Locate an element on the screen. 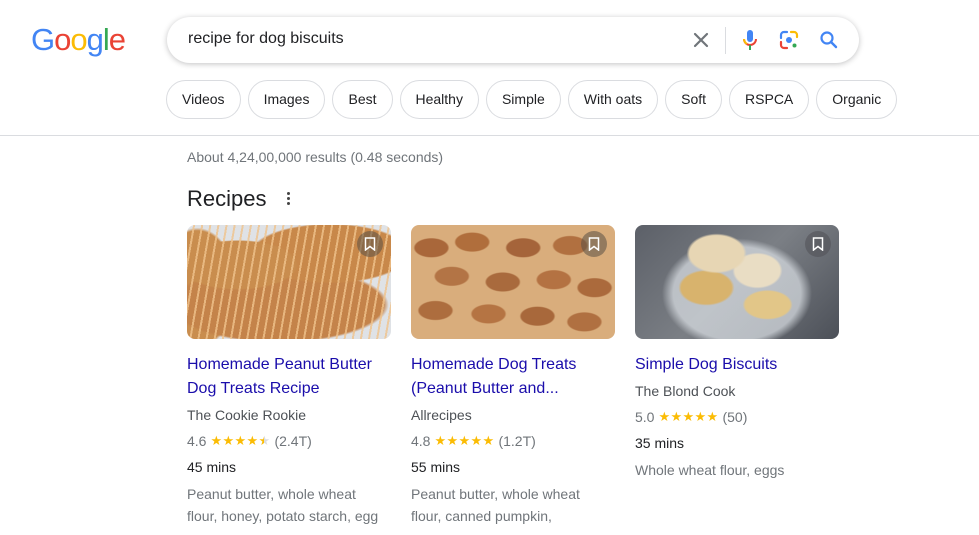  recipe-time: 35 mins is located at coordinates (660, 443).